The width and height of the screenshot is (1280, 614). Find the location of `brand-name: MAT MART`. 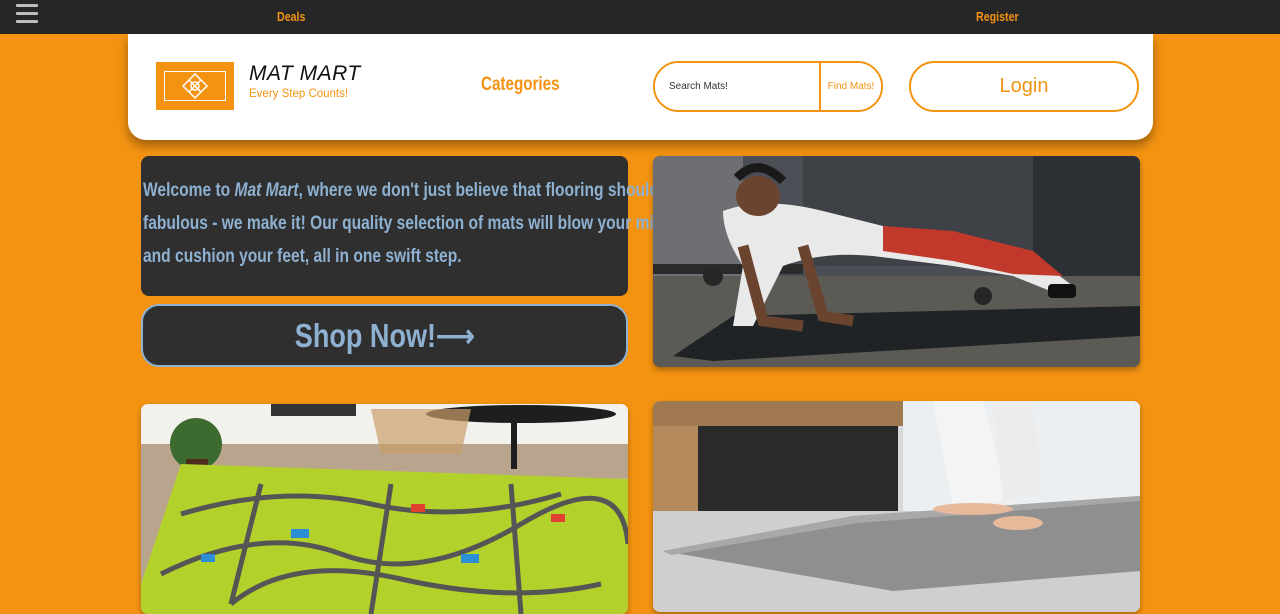

brand-name: MAT MART is located at coordinates (305, 73).